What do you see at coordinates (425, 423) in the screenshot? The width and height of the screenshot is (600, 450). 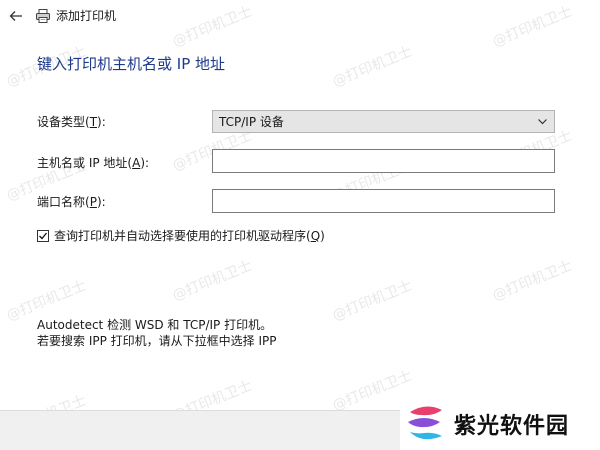 I see `logo-mark-icon` at bounding box center [425, 423].